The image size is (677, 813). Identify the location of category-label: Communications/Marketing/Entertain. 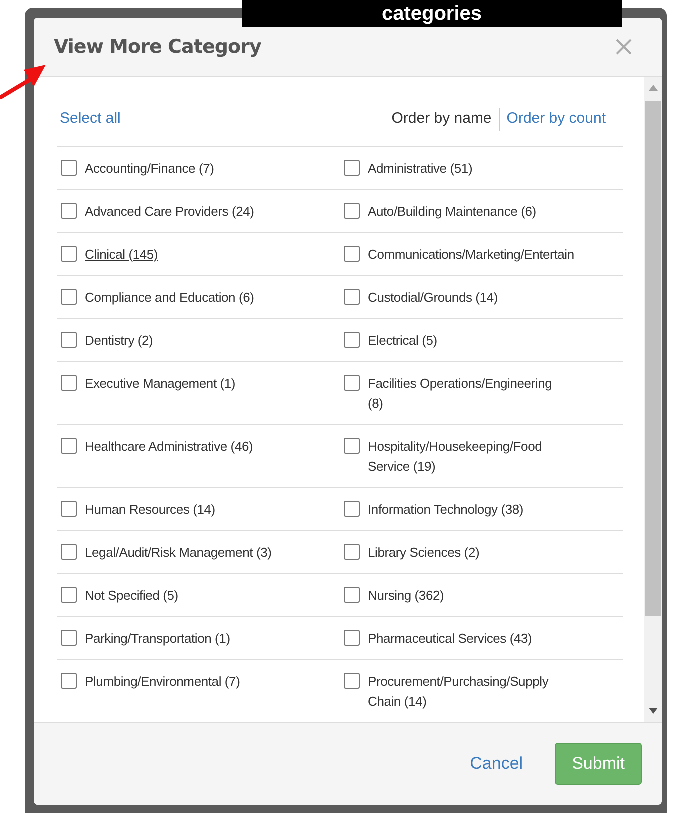
(471, 255).